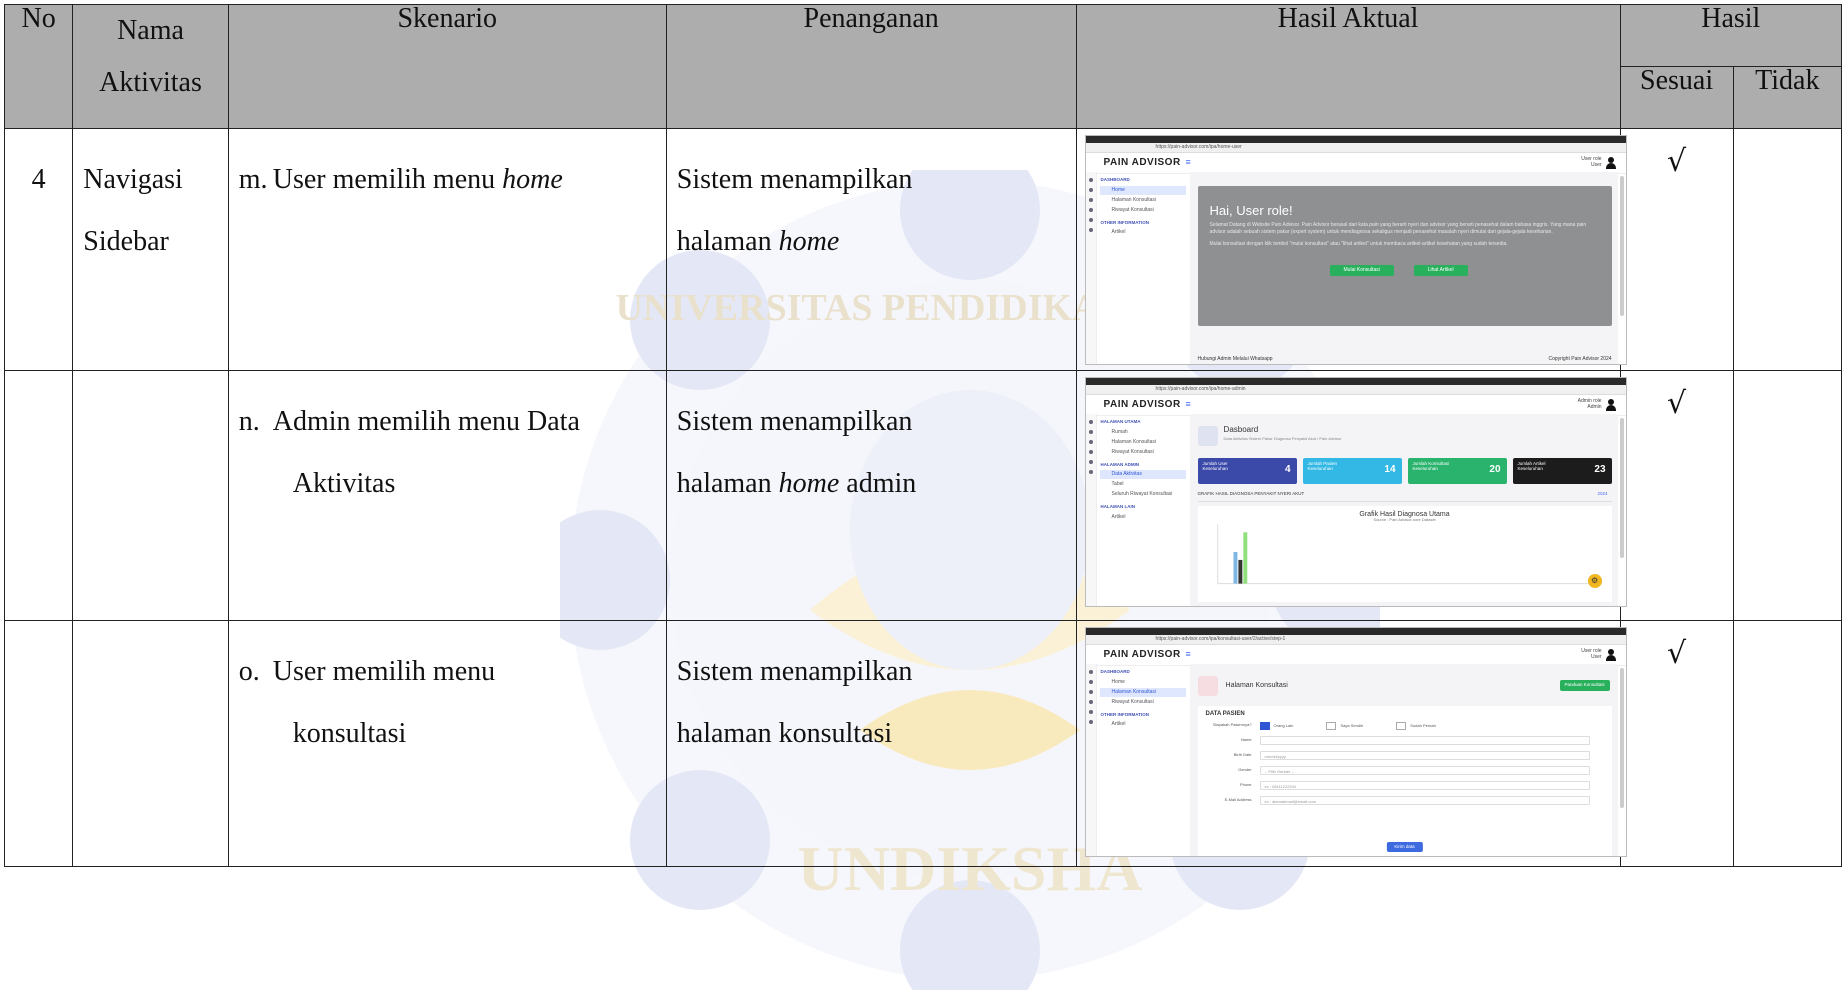 The height and width of the screenshot is (995, 1845). I want to click on row-skenario: n. Admin memilih menu Data Aktivitas, so click(447, 495).